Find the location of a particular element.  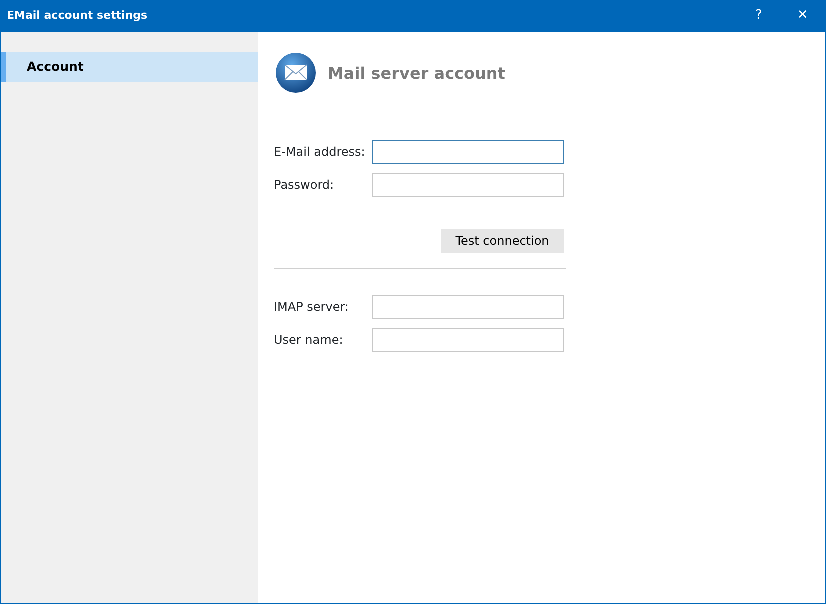

test-connection-button: Test connection is located at coordinates (502, 241).